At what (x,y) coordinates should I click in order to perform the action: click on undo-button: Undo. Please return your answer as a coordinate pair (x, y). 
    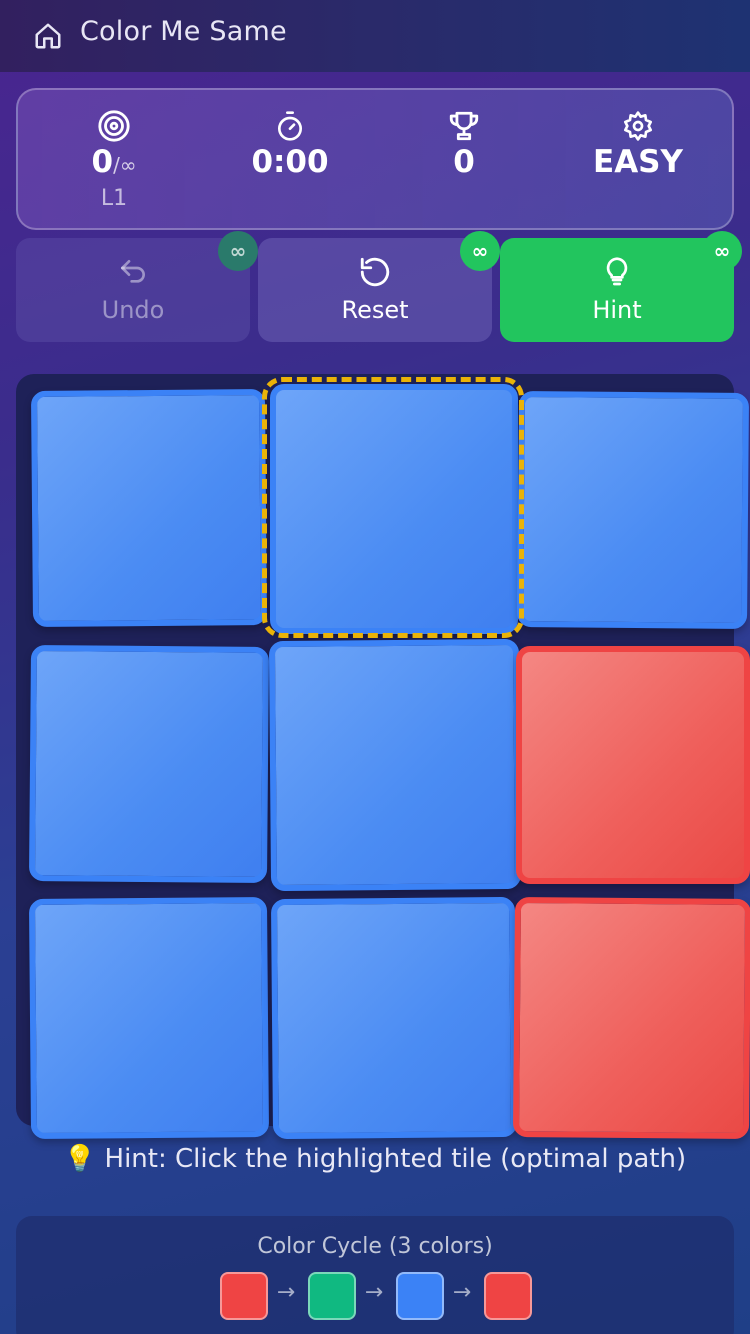
    Looking at the image, I should click on (133, 290).